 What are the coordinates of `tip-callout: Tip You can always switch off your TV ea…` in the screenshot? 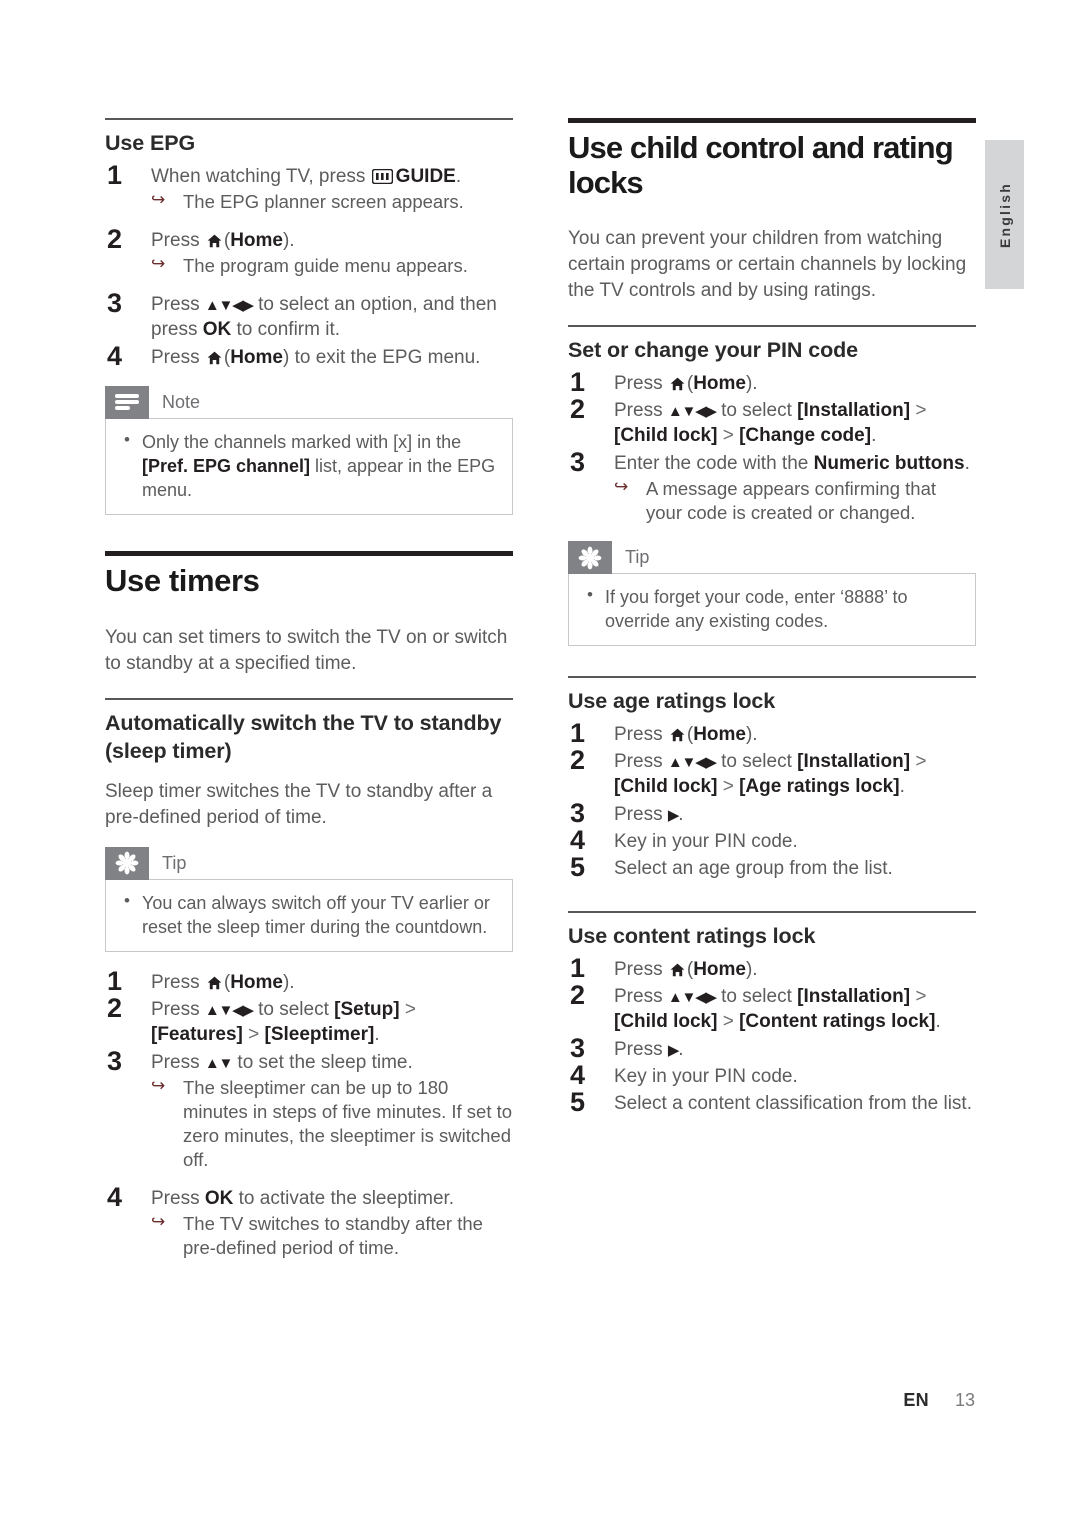 It's located at (309, 899).